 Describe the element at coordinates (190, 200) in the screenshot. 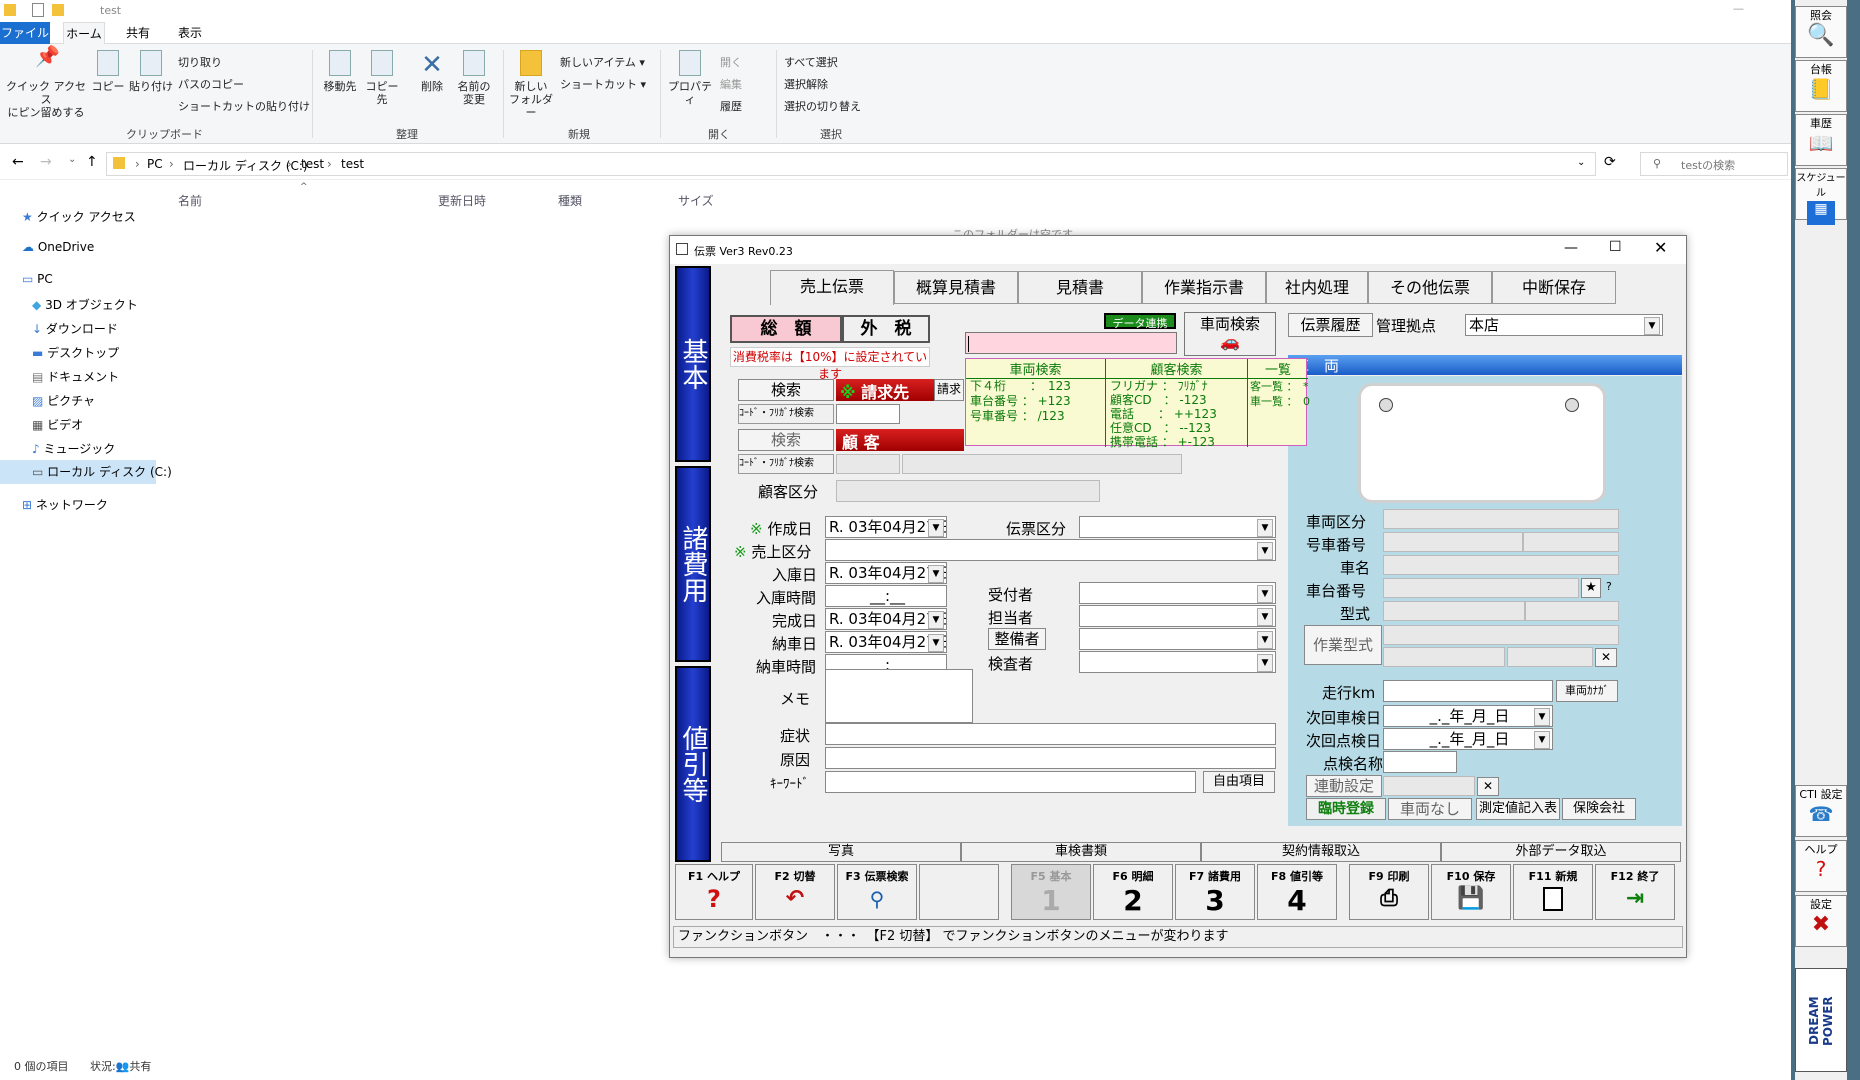

I see `column-name: 名前` at that location.